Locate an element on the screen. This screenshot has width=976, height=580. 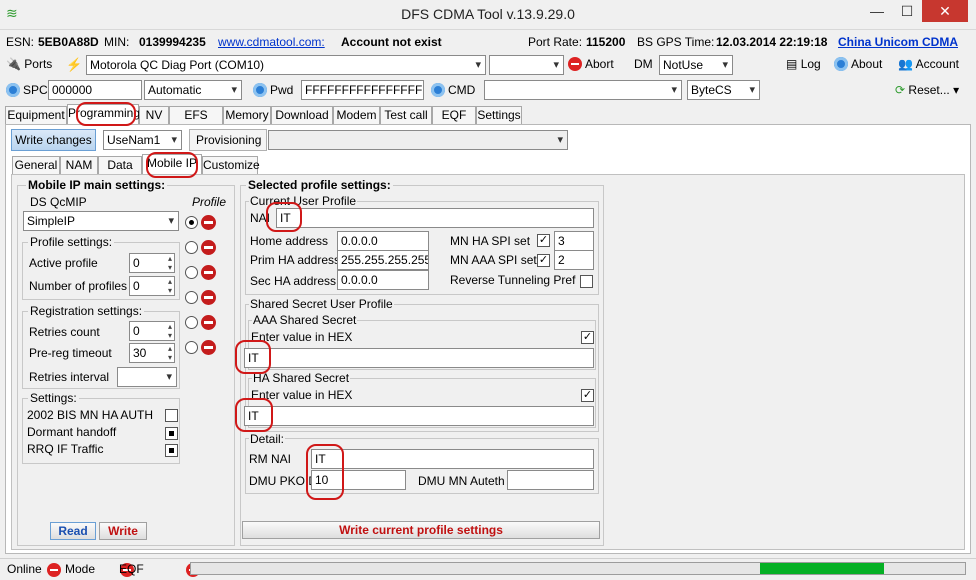
chevron-down-icon: ▾ is located at coordinates (956, 90).